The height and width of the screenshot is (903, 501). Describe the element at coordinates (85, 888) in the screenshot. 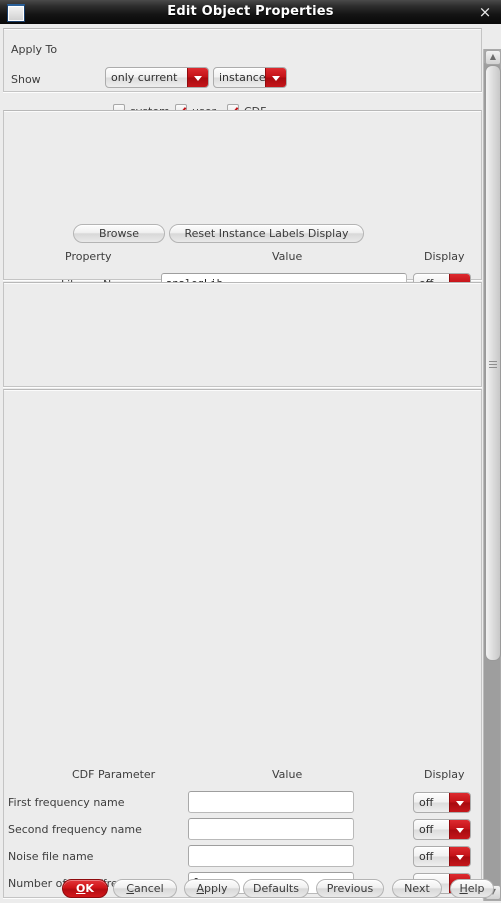

I see `ok-button: OK` at that location.